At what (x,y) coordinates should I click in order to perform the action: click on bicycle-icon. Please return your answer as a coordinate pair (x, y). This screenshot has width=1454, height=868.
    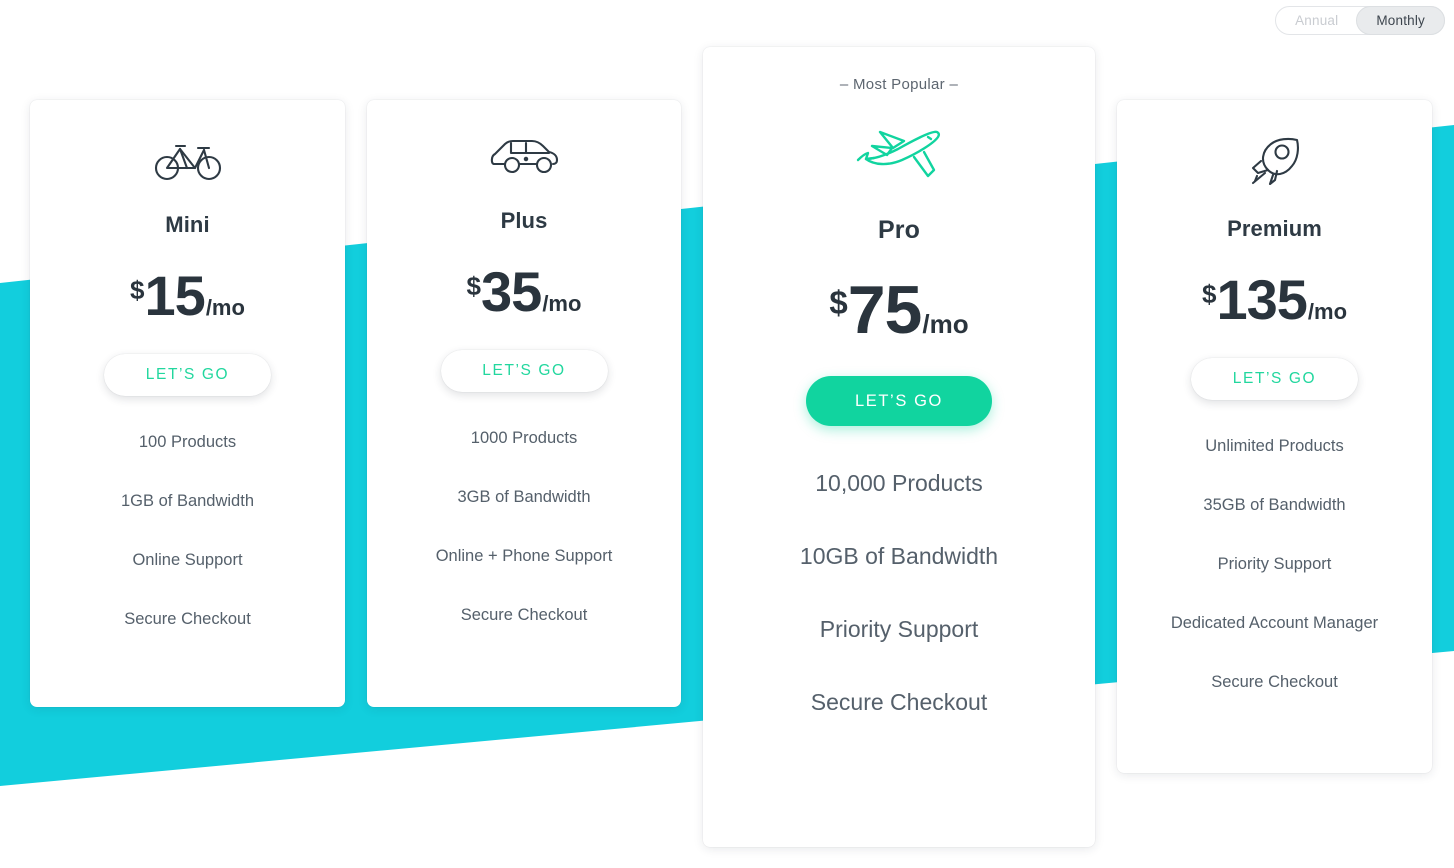
    Looking at the image, I should click on (188, 159).